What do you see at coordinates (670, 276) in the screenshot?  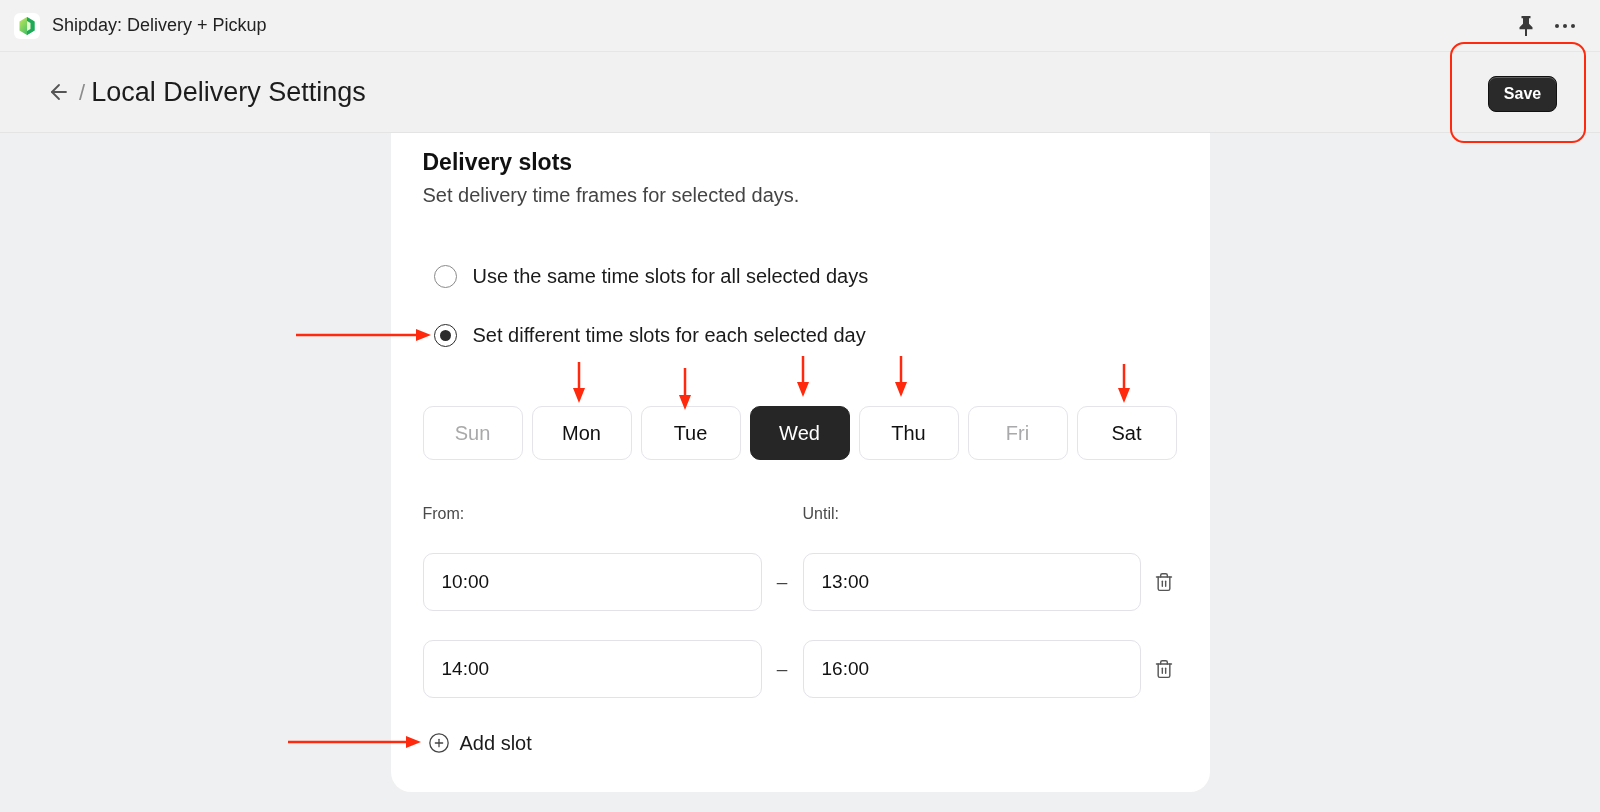 I see `radio-label: Use the same time slots for all selected days` at bounding box center [670, 276].